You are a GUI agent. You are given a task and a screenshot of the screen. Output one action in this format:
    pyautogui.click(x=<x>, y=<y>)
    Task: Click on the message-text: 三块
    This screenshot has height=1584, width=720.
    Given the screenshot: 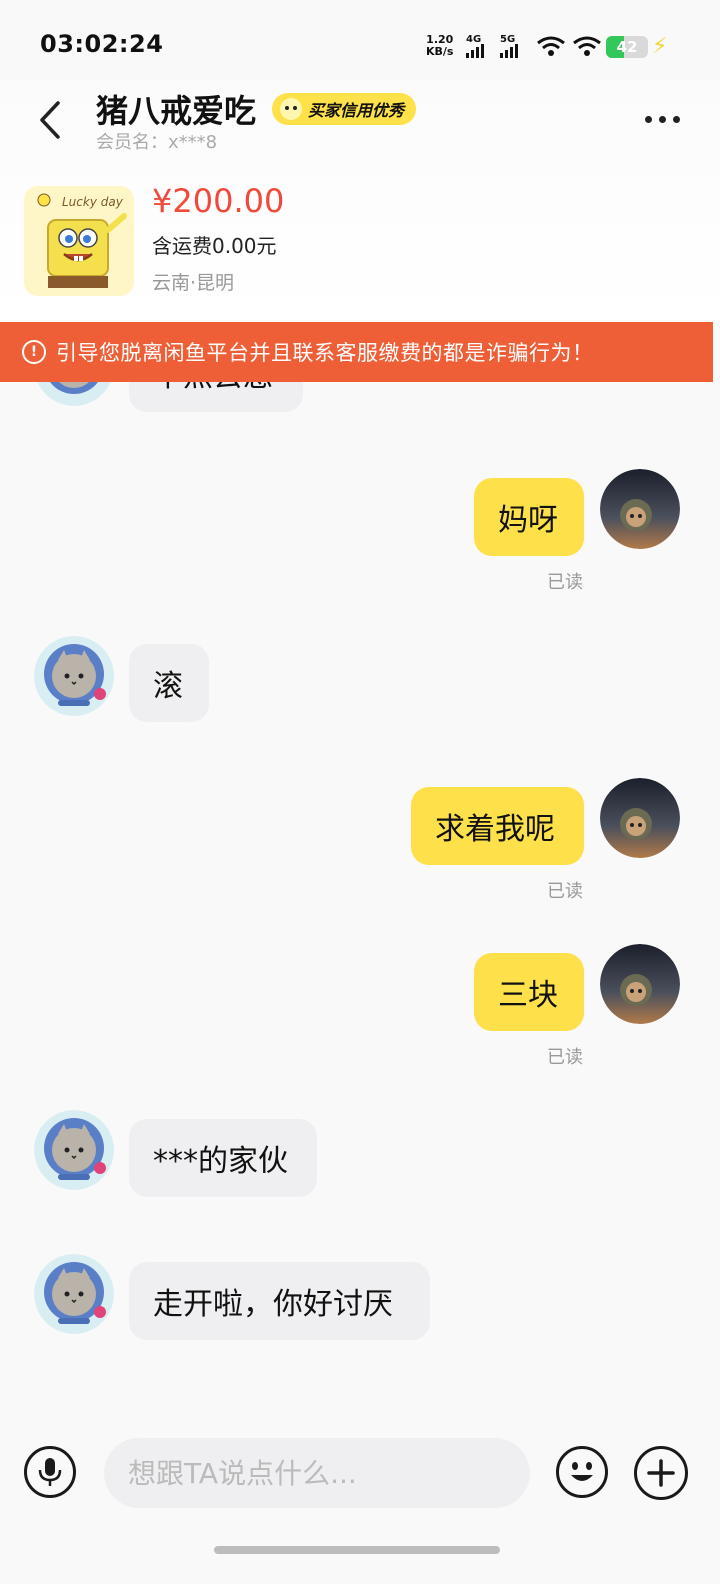 What is the action you would take?
    pyautogui.click(x=528, y=995)
    